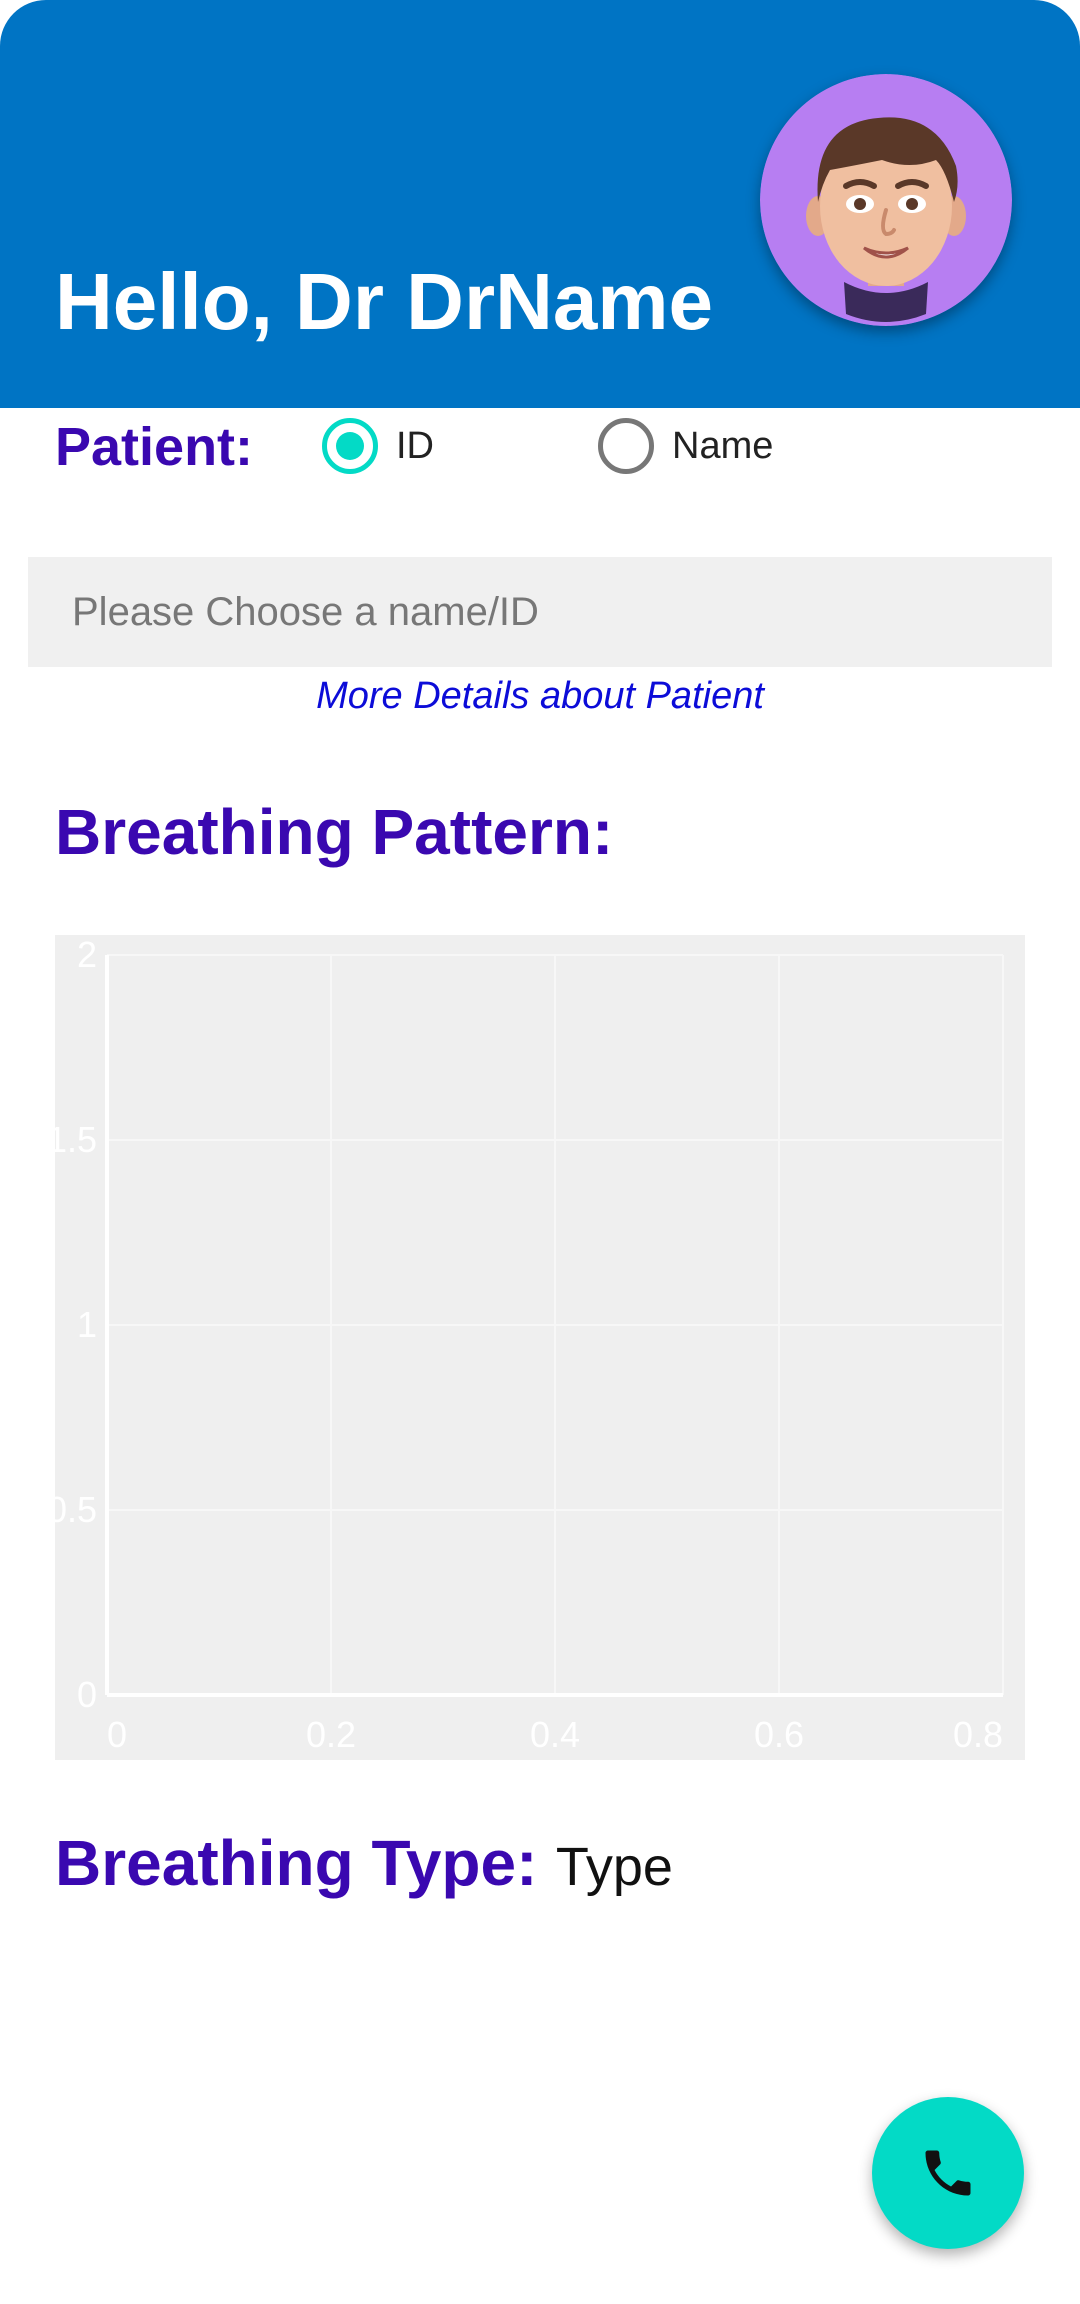 The height and width of the screenshot is (2304, 1080). I want to click on breathing-type-row: Breathing Type: Type, so click(364, 1872).